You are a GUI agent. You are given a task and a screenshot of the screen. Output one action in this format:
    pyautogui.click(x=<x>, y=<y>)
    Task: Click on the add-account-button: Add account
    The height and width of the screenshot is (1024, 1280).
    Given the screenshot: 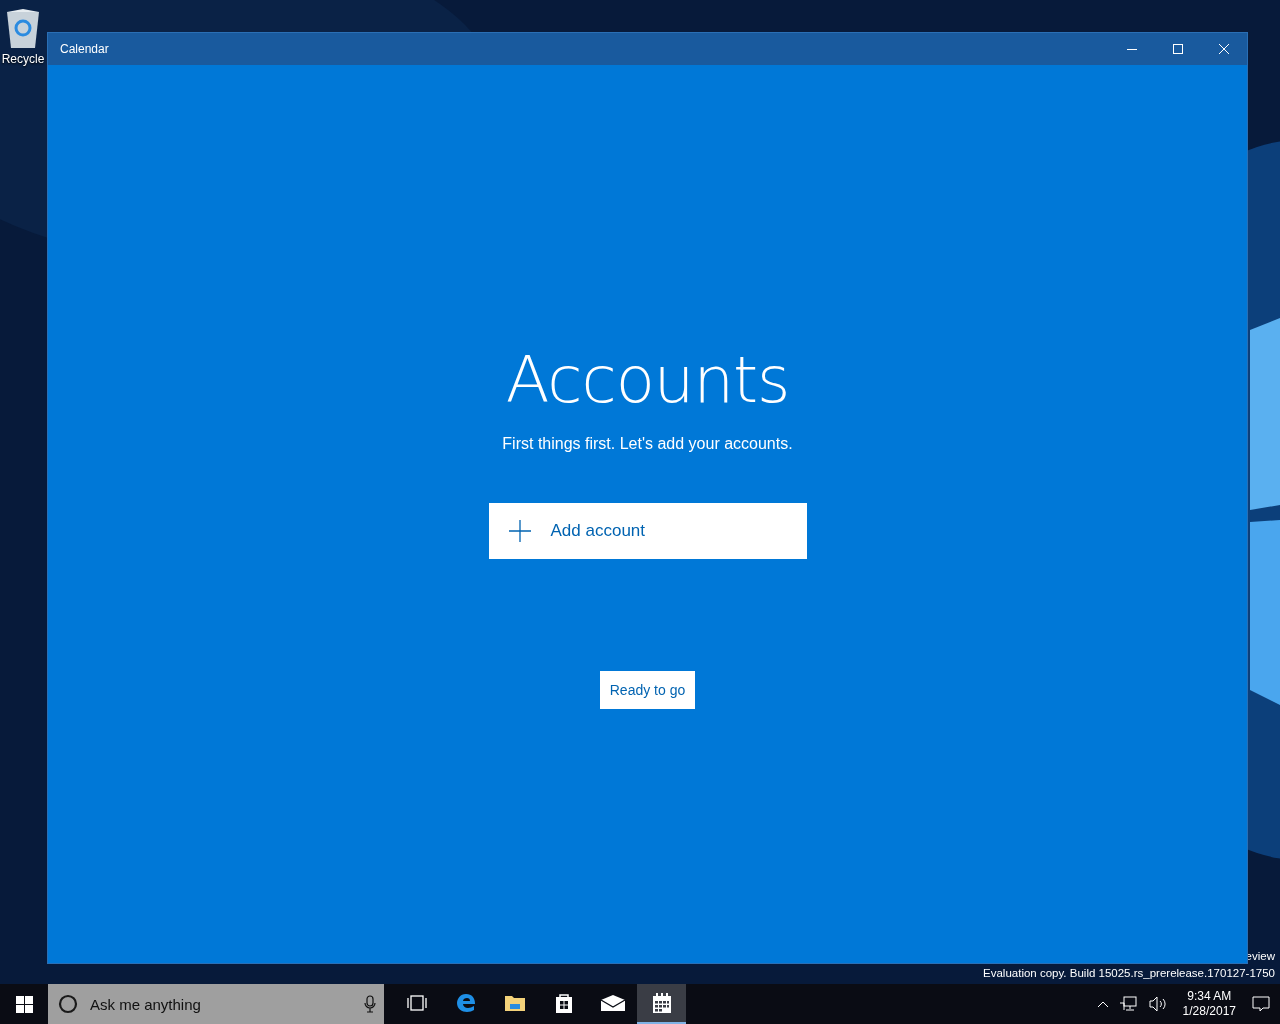 What is the action you would take?
    pyautogui.click(x=647, y=531)
    